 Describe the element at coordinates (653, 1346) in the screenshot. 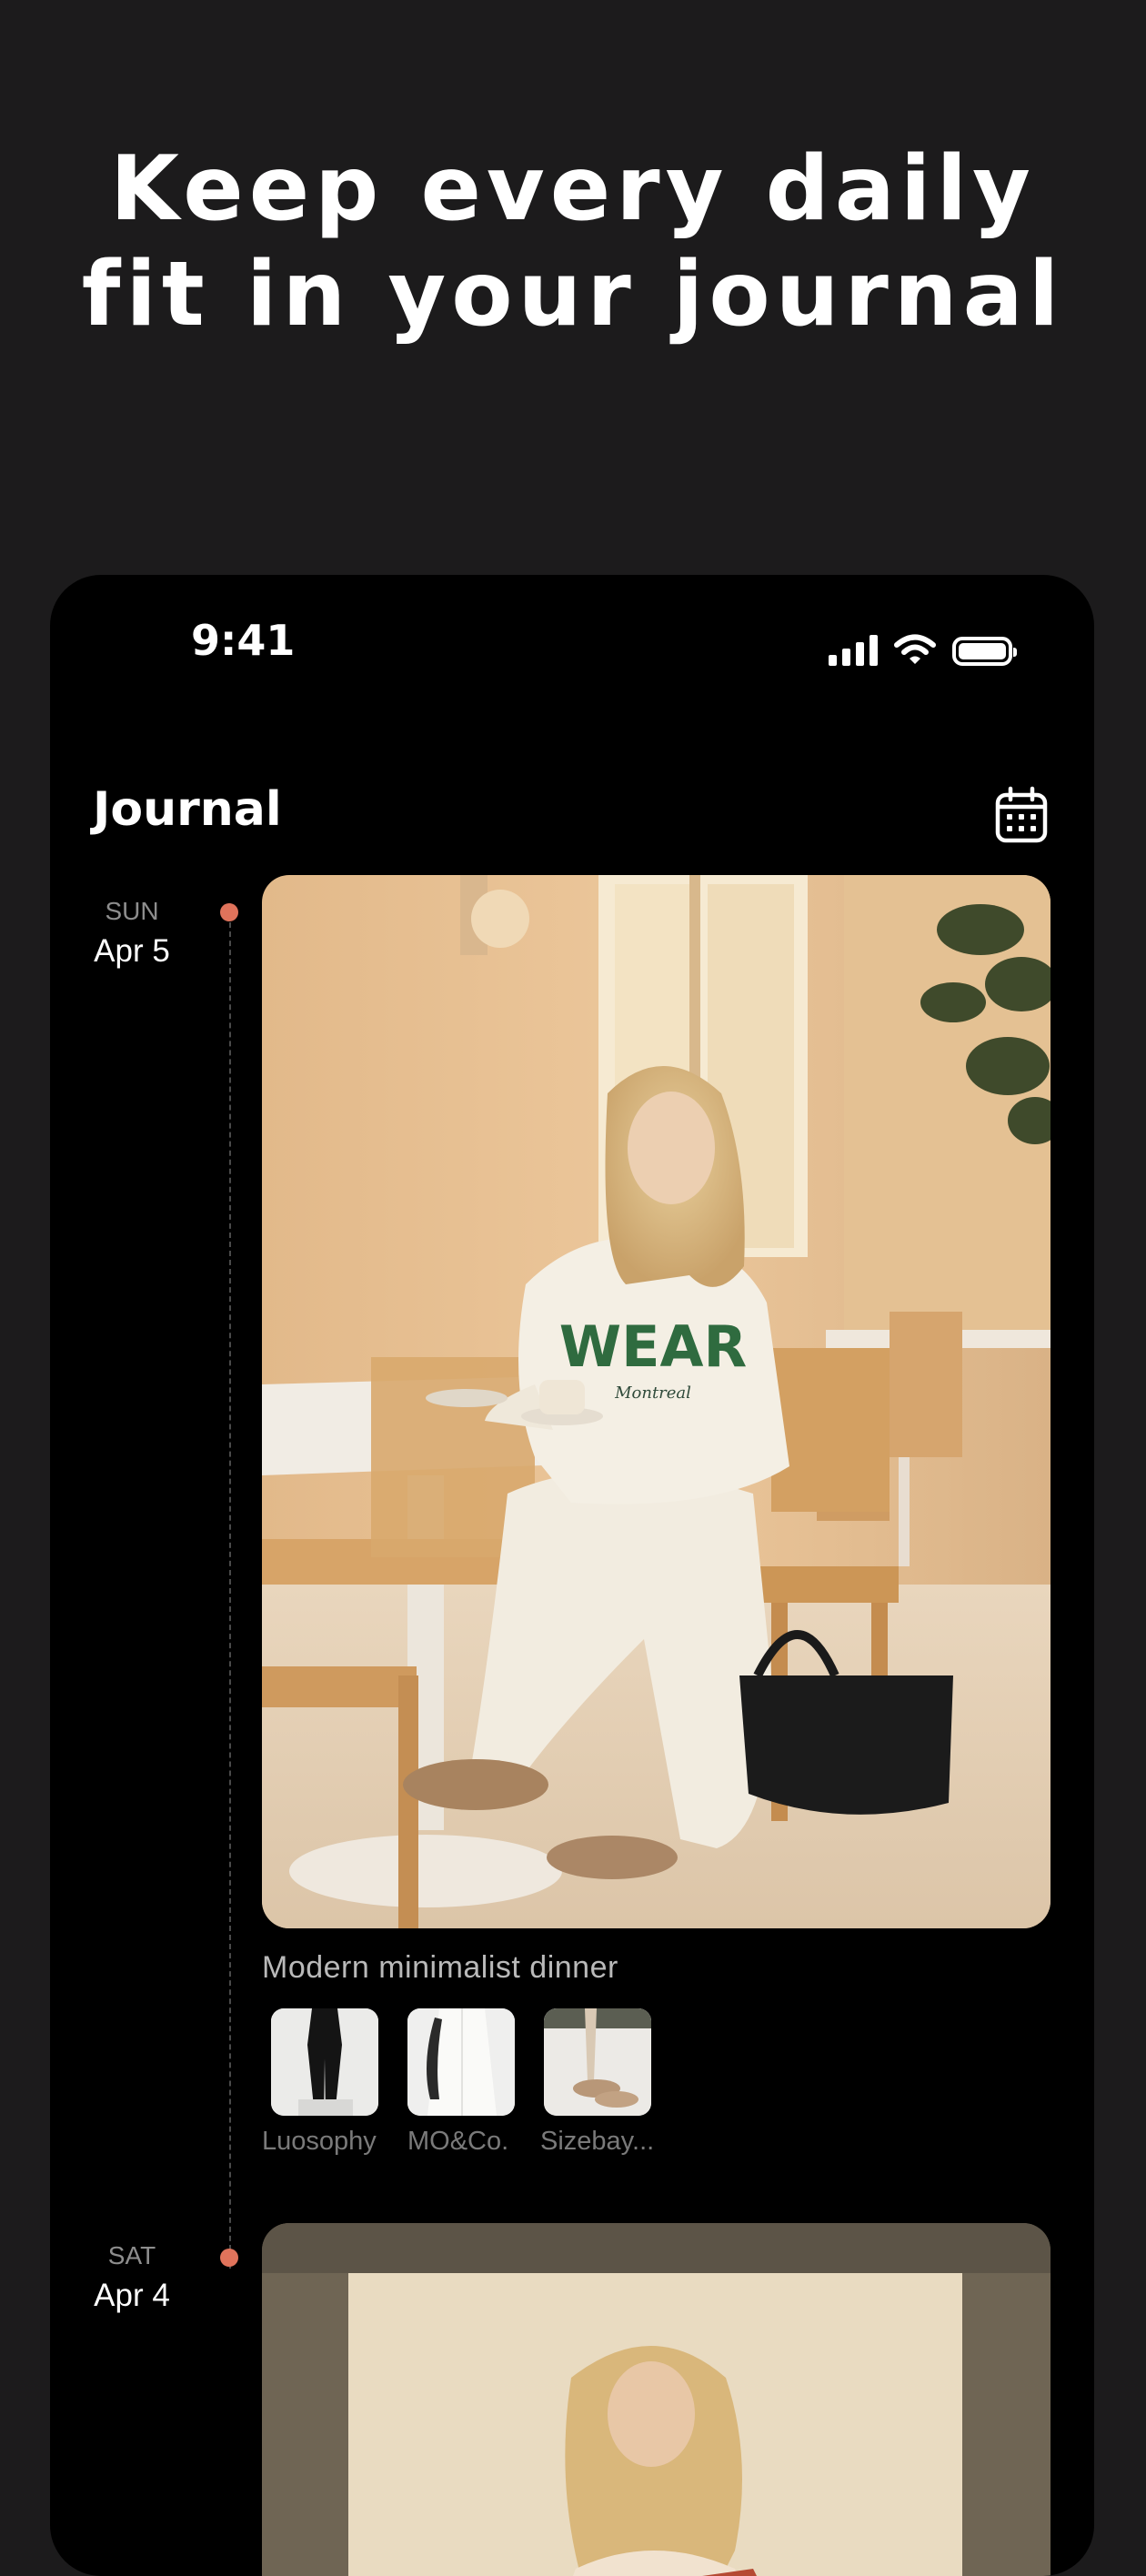

I see `sweatshirt-print: WEAR` at that location.